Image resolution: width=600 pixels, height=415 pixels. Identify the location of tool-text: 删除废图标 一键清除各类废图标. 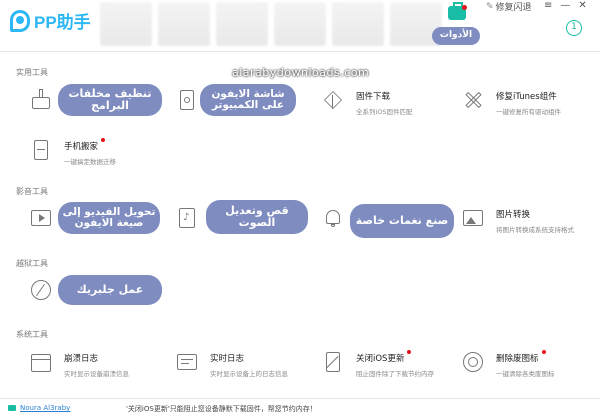
(525, 362).